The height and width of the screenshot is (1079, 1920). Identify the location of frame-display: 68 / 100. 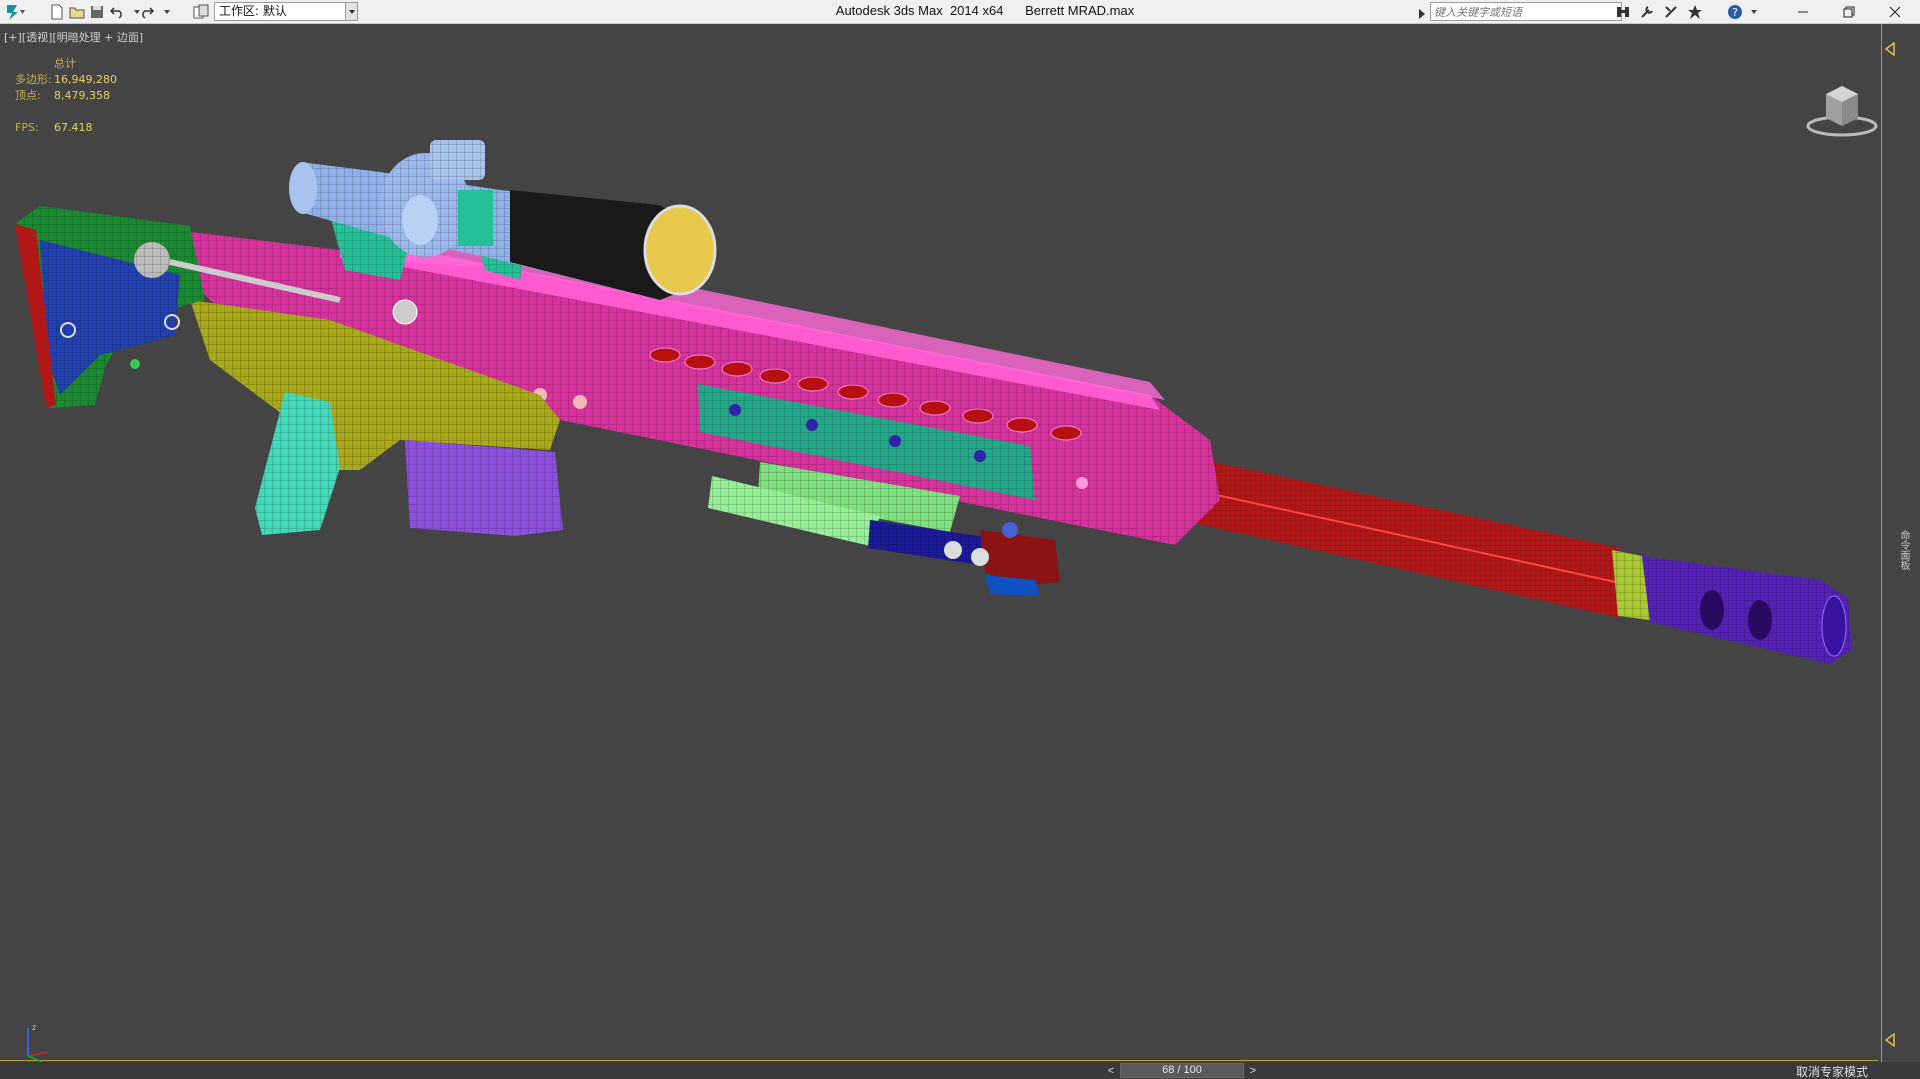
(1182, 1070).